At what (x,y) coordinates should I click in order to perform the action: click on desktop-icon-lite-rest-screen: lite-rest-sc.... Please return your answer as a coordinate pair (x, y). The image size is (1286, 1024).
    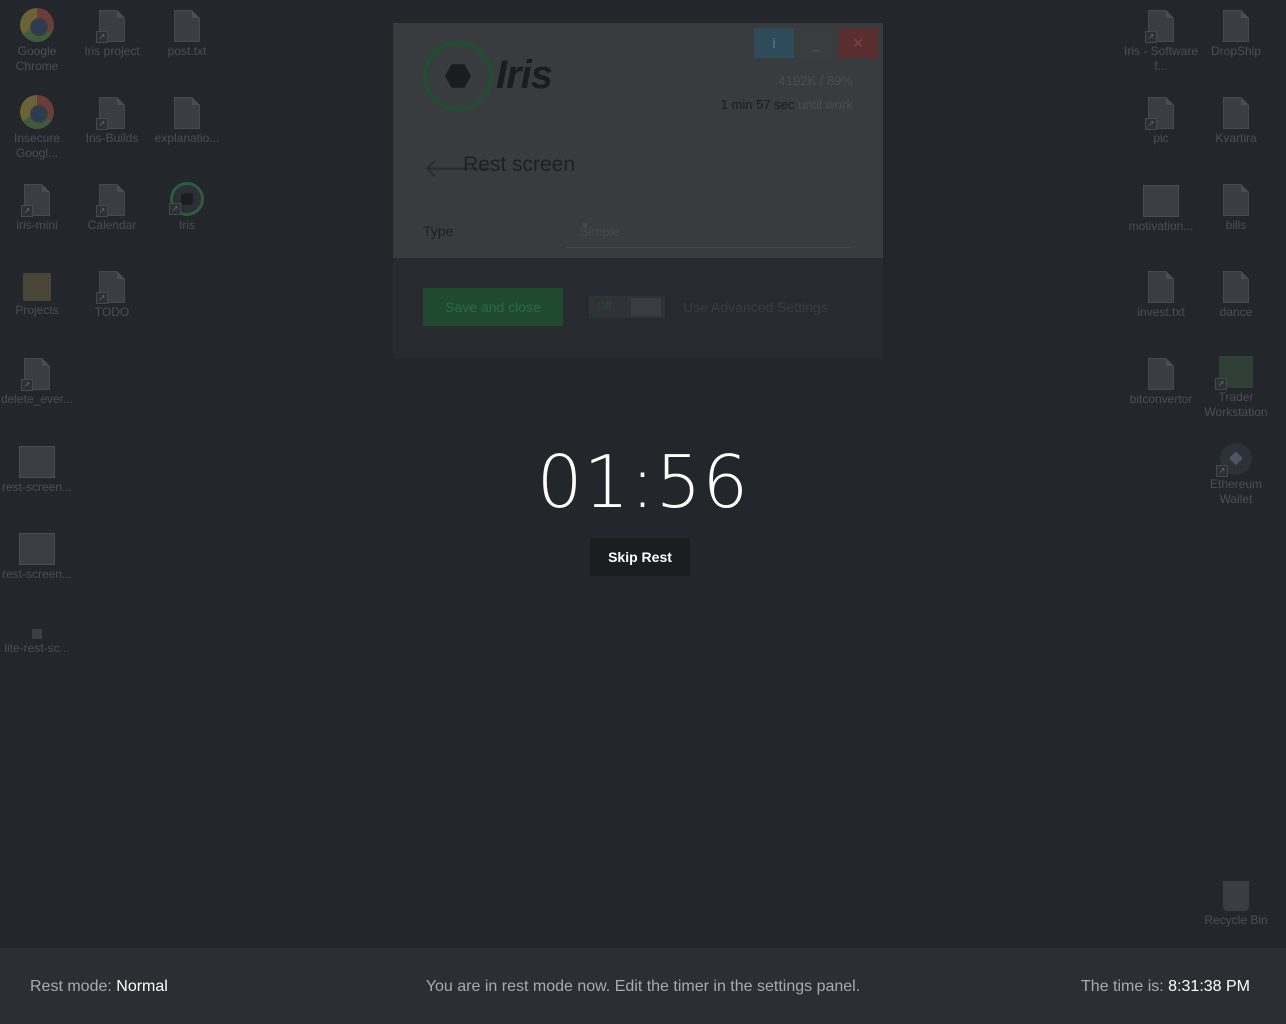
    Looking at the image, I should click on (37, 636).